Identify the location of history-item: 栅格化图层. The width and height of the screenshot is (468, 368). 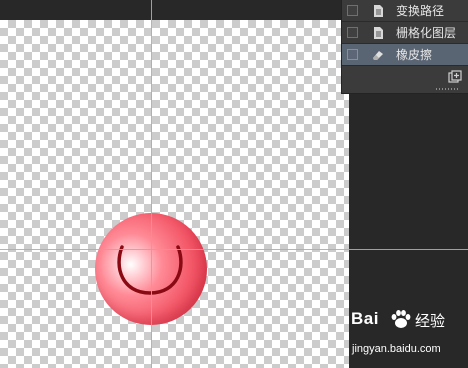
(405, 33).